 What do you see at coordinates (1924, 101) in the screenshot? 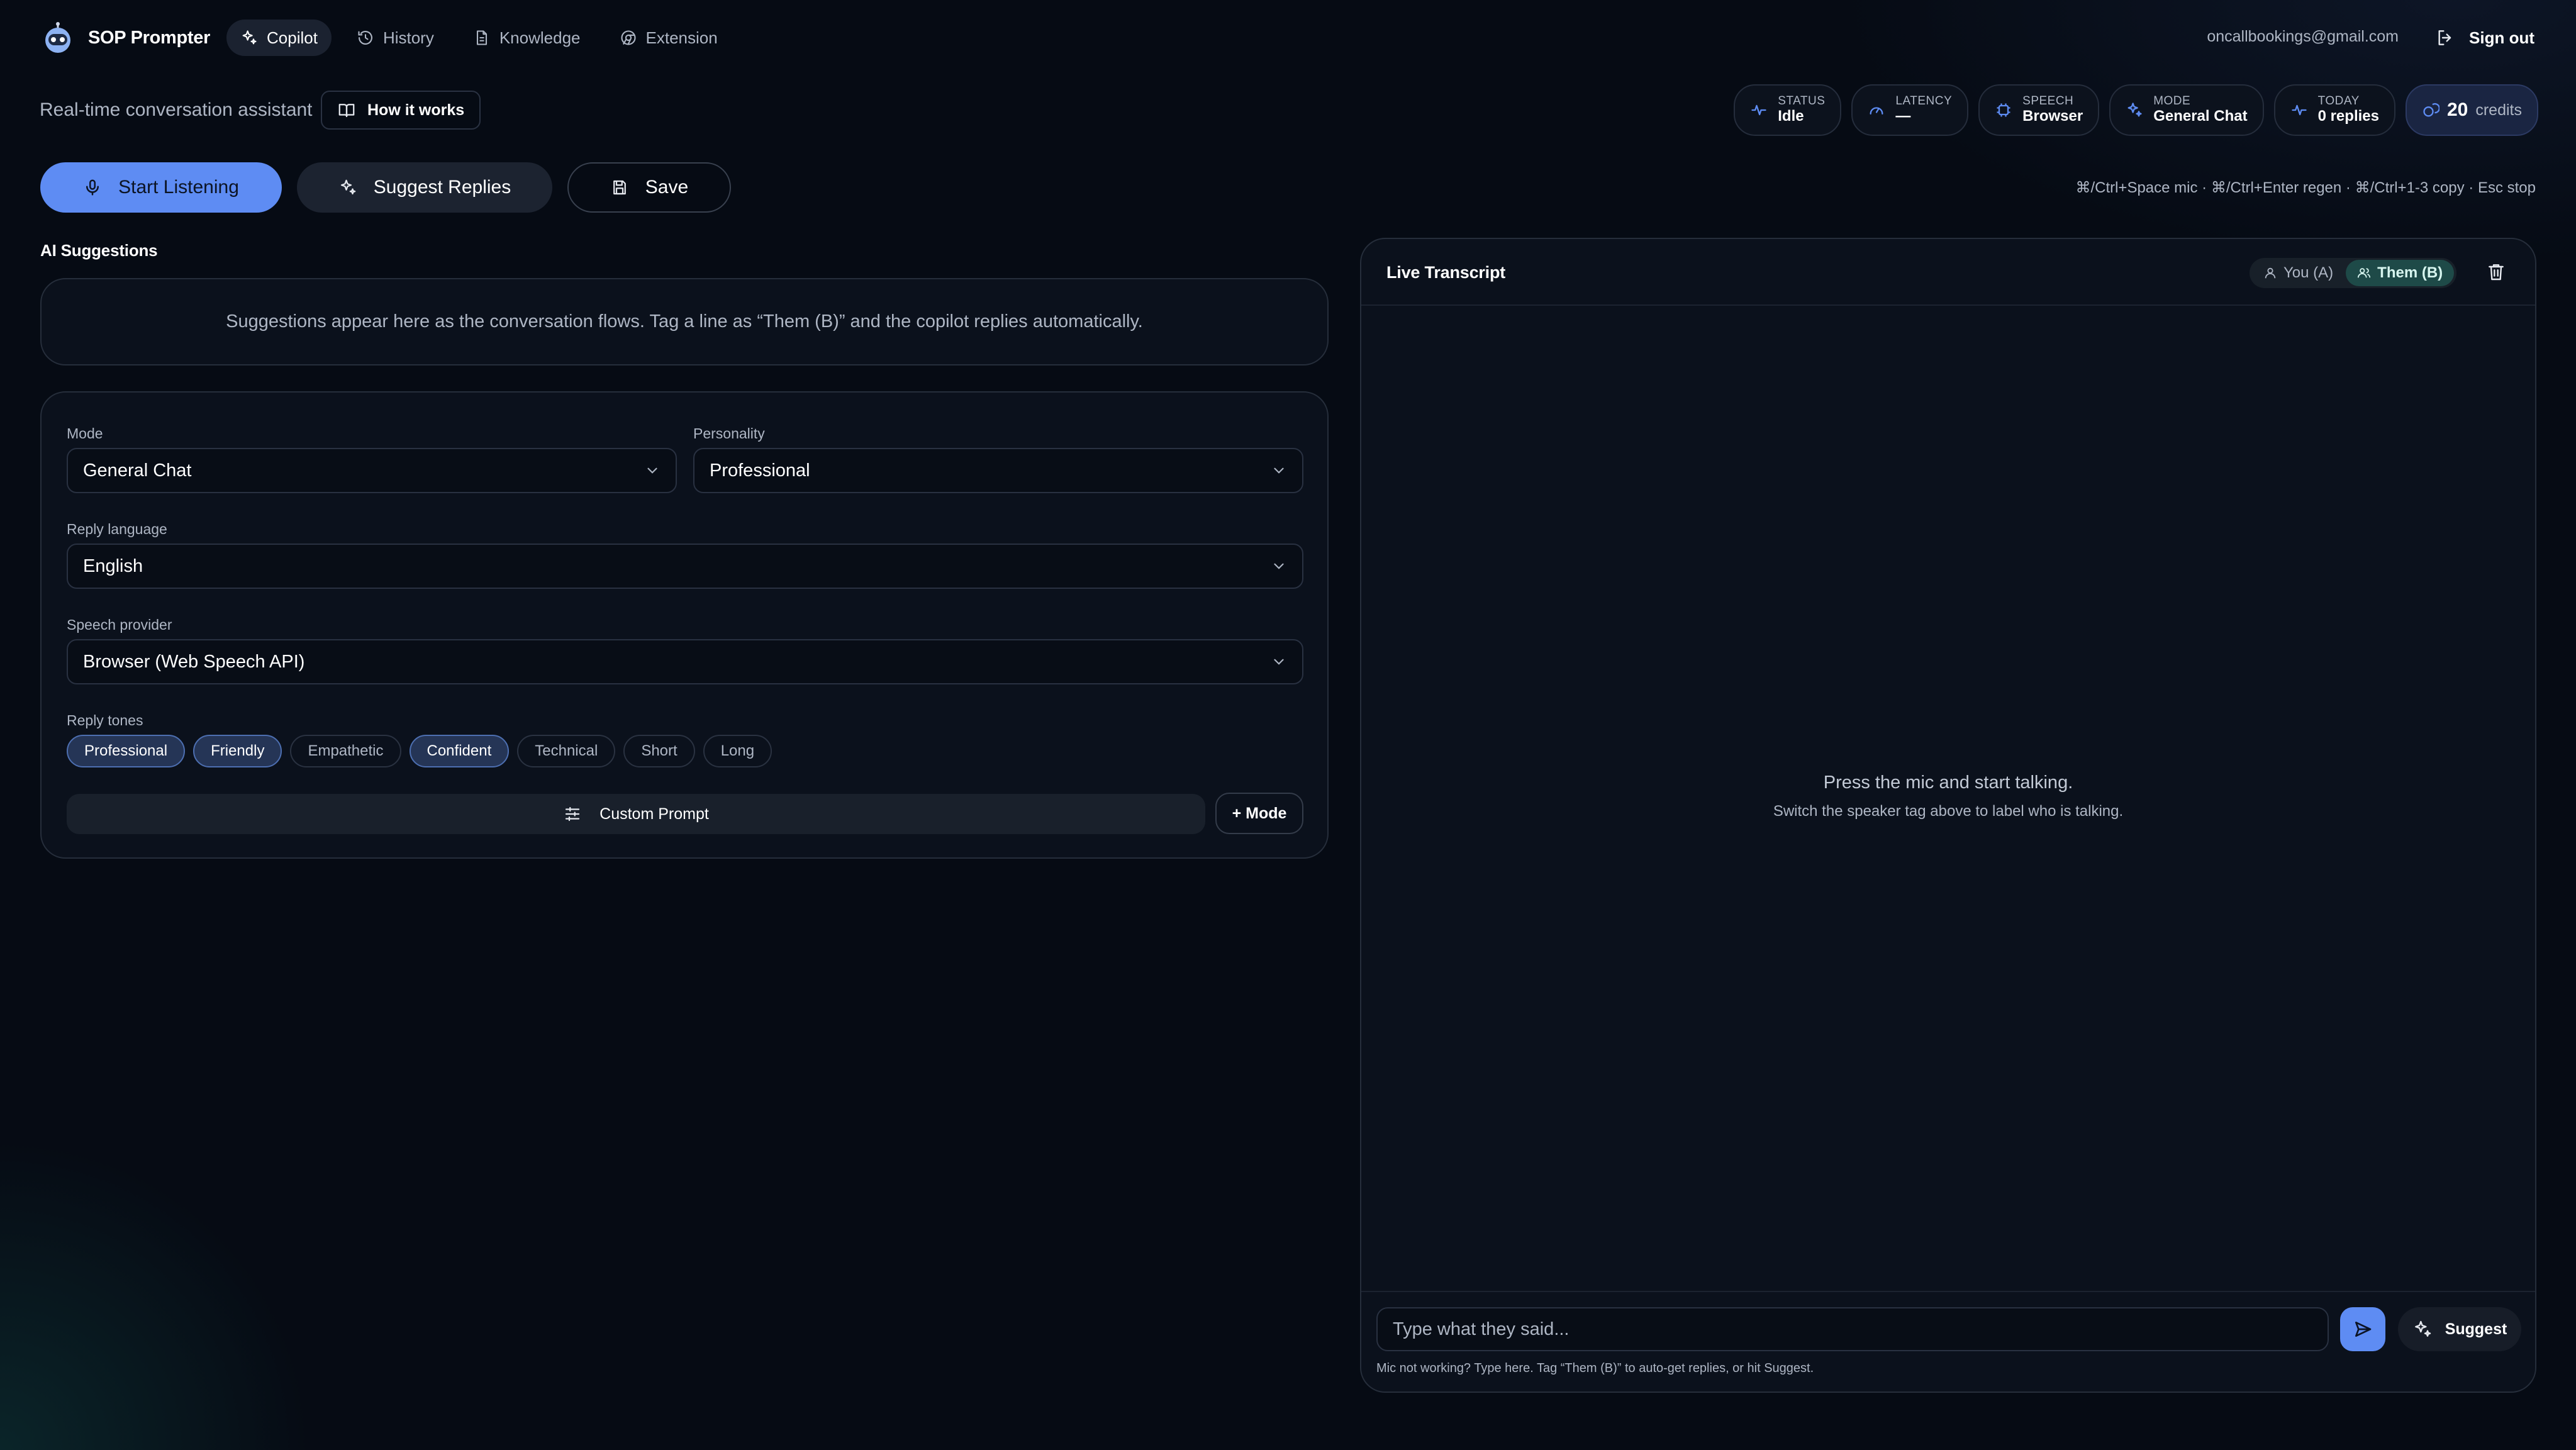
I see `latency-label: Latency` at bounding box center [1924, 101].